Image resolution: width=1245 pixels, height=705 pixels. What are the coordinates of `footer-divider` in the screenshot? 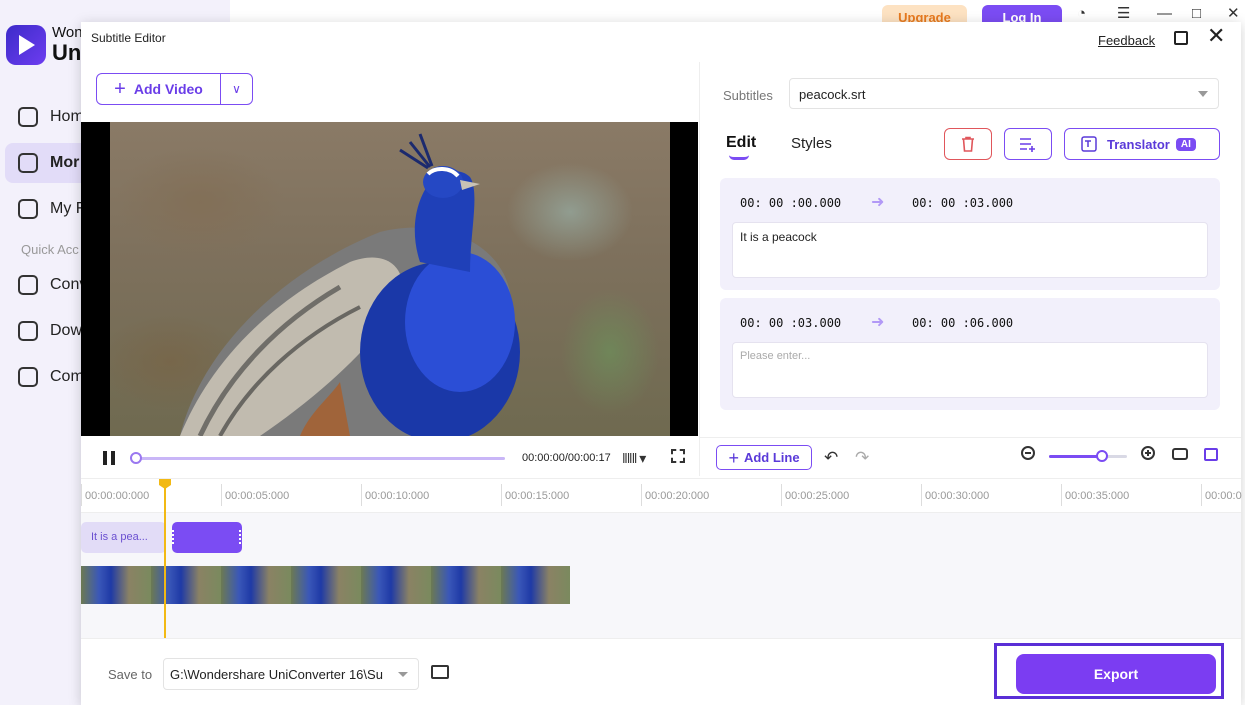 It's located at (661, 638).